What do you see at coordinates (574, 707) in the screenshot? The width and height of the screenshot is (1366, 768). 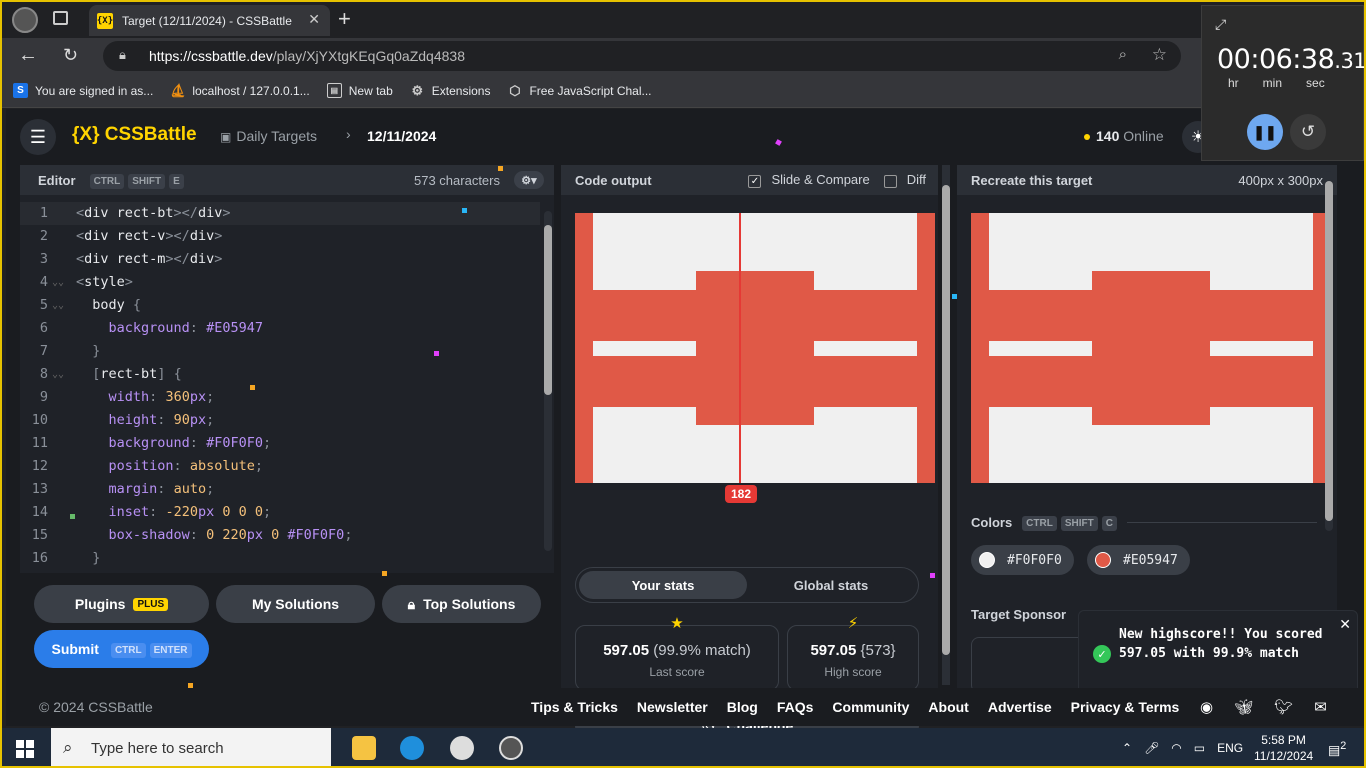 I see `footer-link-tips: Tips & Tricks` at bounding box center [574, 707].